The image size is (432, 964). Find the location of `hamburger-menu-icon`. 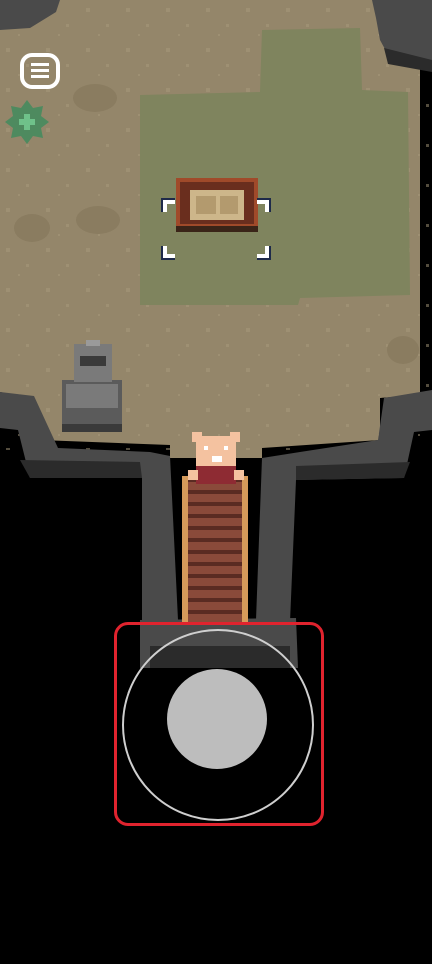

hamburger-menu-icon is located at coordinates (40, 71).